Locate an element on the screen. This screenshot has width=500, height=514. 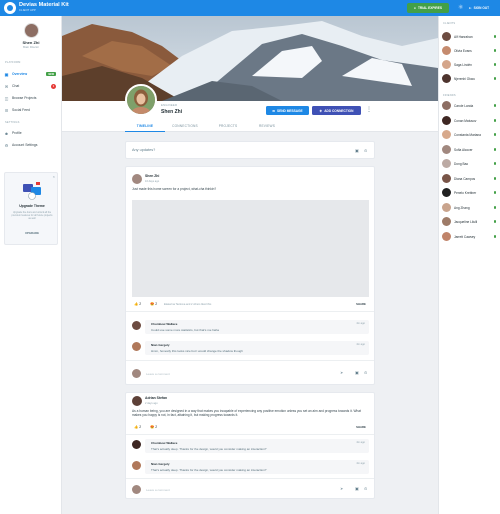
notifications-bell-icon: ⚛ is located at coordinates (460, 8).